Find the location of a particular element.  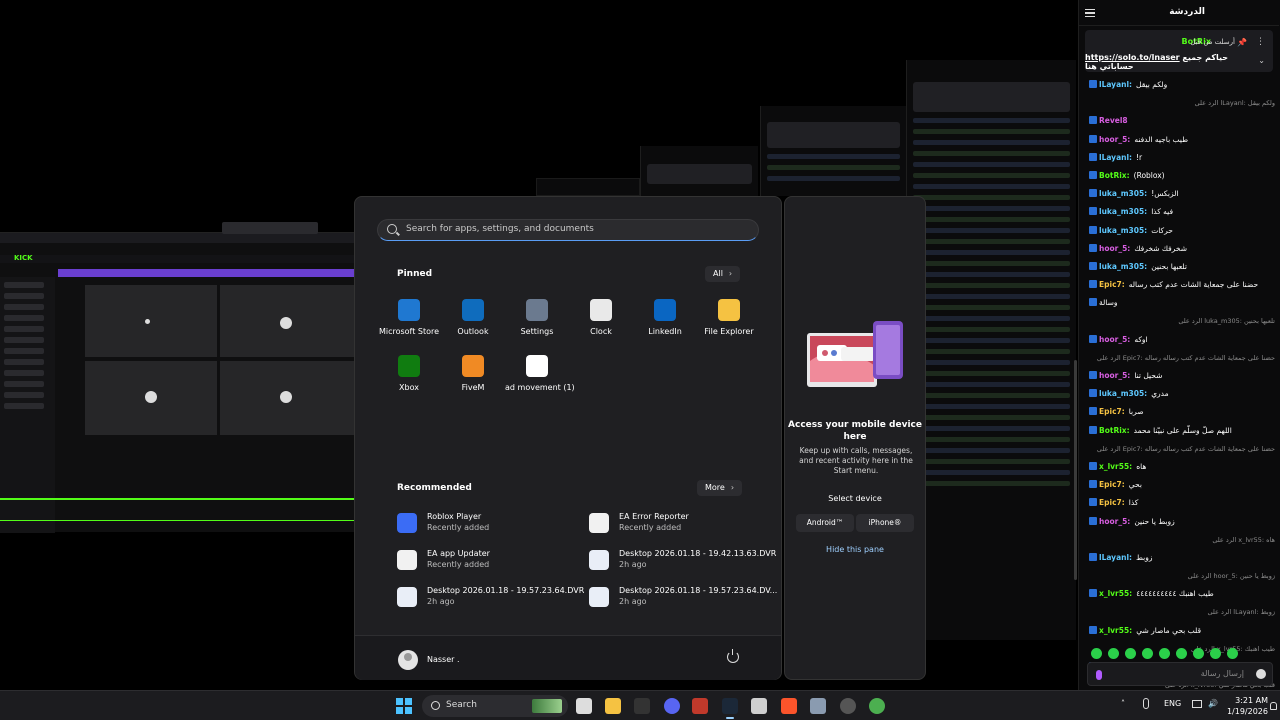

pinned-app: LinkedIn is located at coordinates (665, 317).